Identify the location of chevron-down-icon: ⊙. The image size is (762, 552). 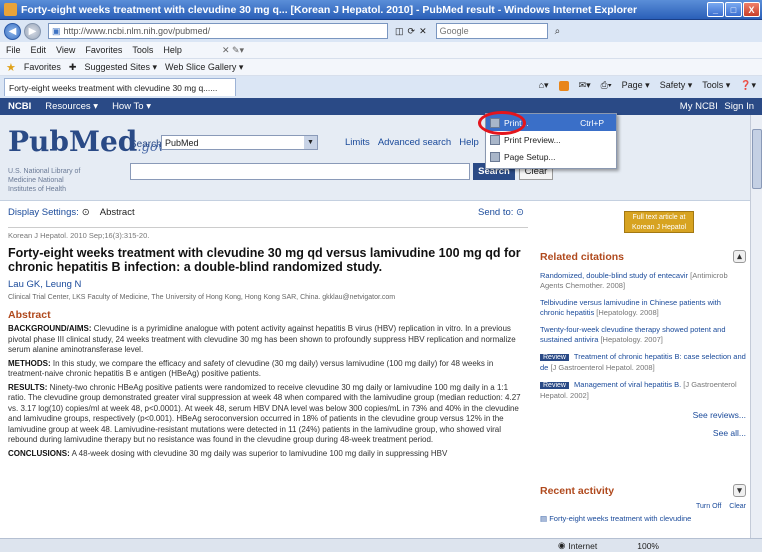
(86, 212).